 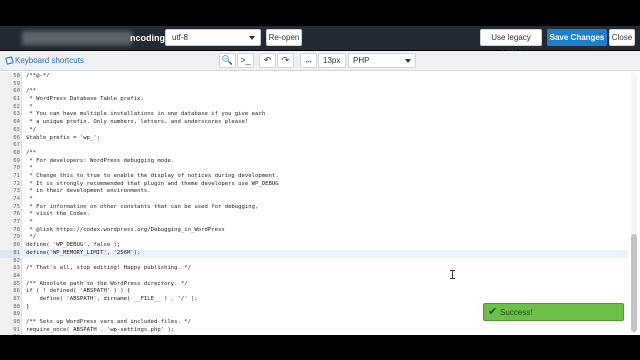 I want to click on font-size-select: 13px, so click(x=332, y=60).